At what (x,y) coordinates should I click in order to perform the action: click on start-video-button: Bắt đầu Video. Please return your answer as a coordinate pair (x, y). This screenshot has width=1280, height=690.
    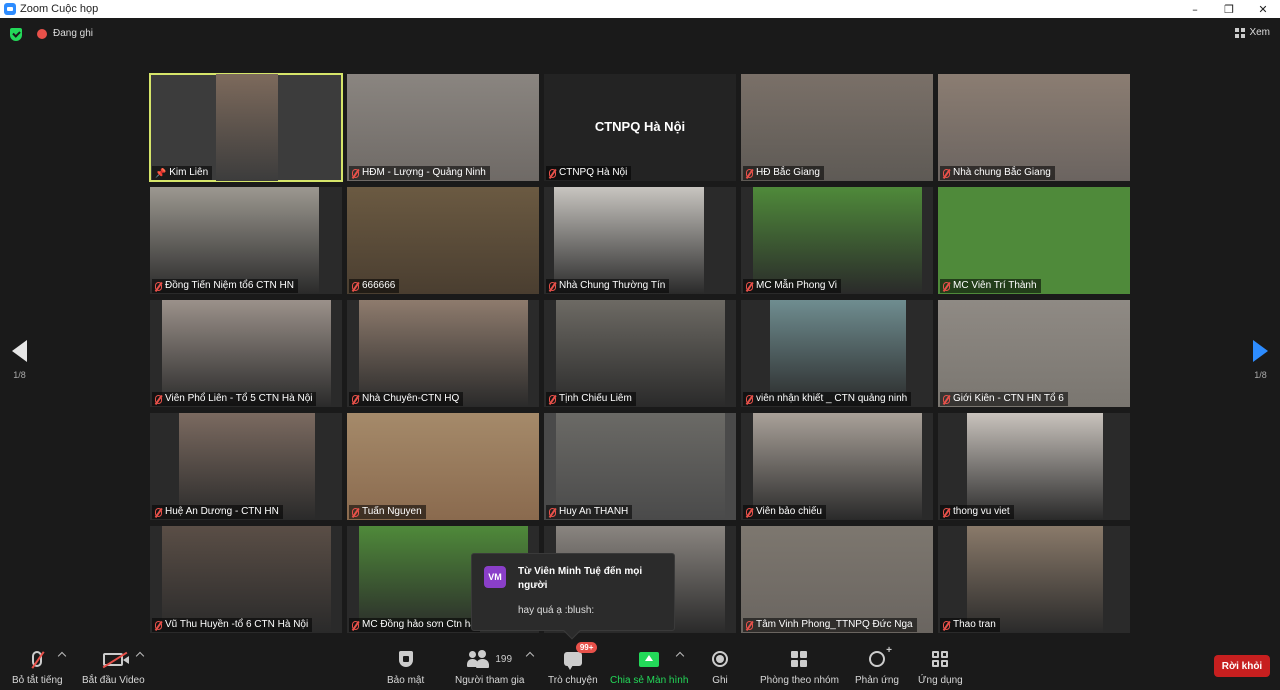
    Looking at the image, I should click on (113, 667).